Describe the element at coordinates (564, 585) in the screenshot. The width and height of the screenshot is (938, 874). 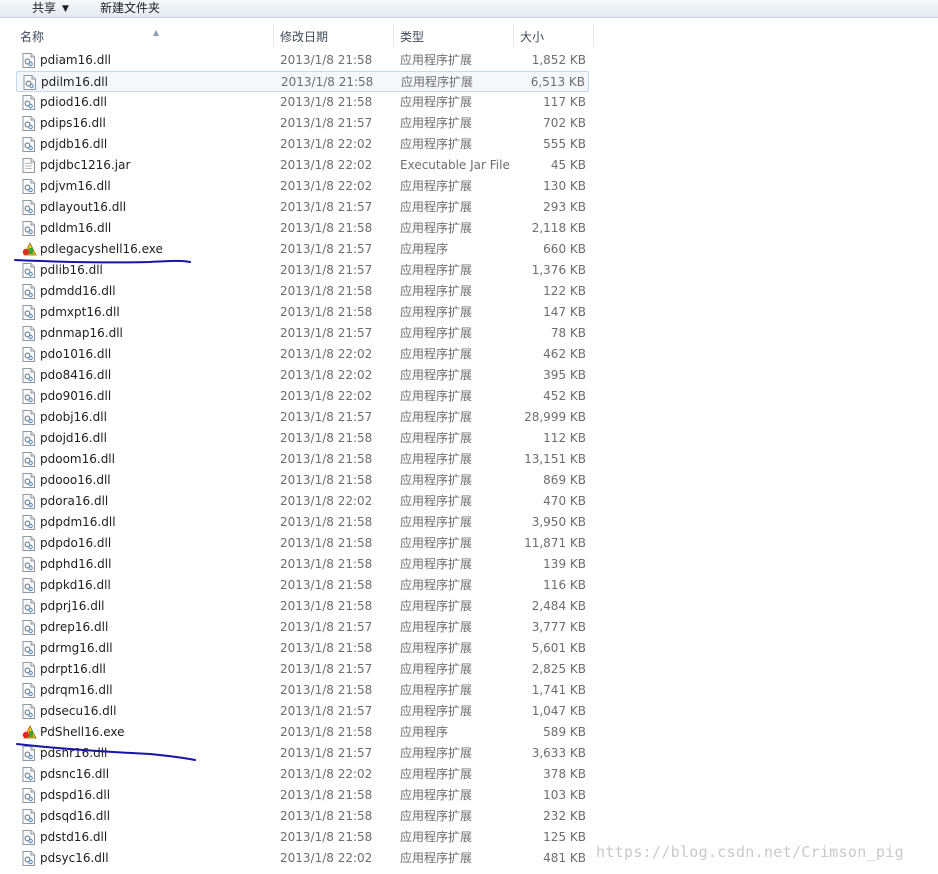
I see `file-size: 116 KB` at that location.